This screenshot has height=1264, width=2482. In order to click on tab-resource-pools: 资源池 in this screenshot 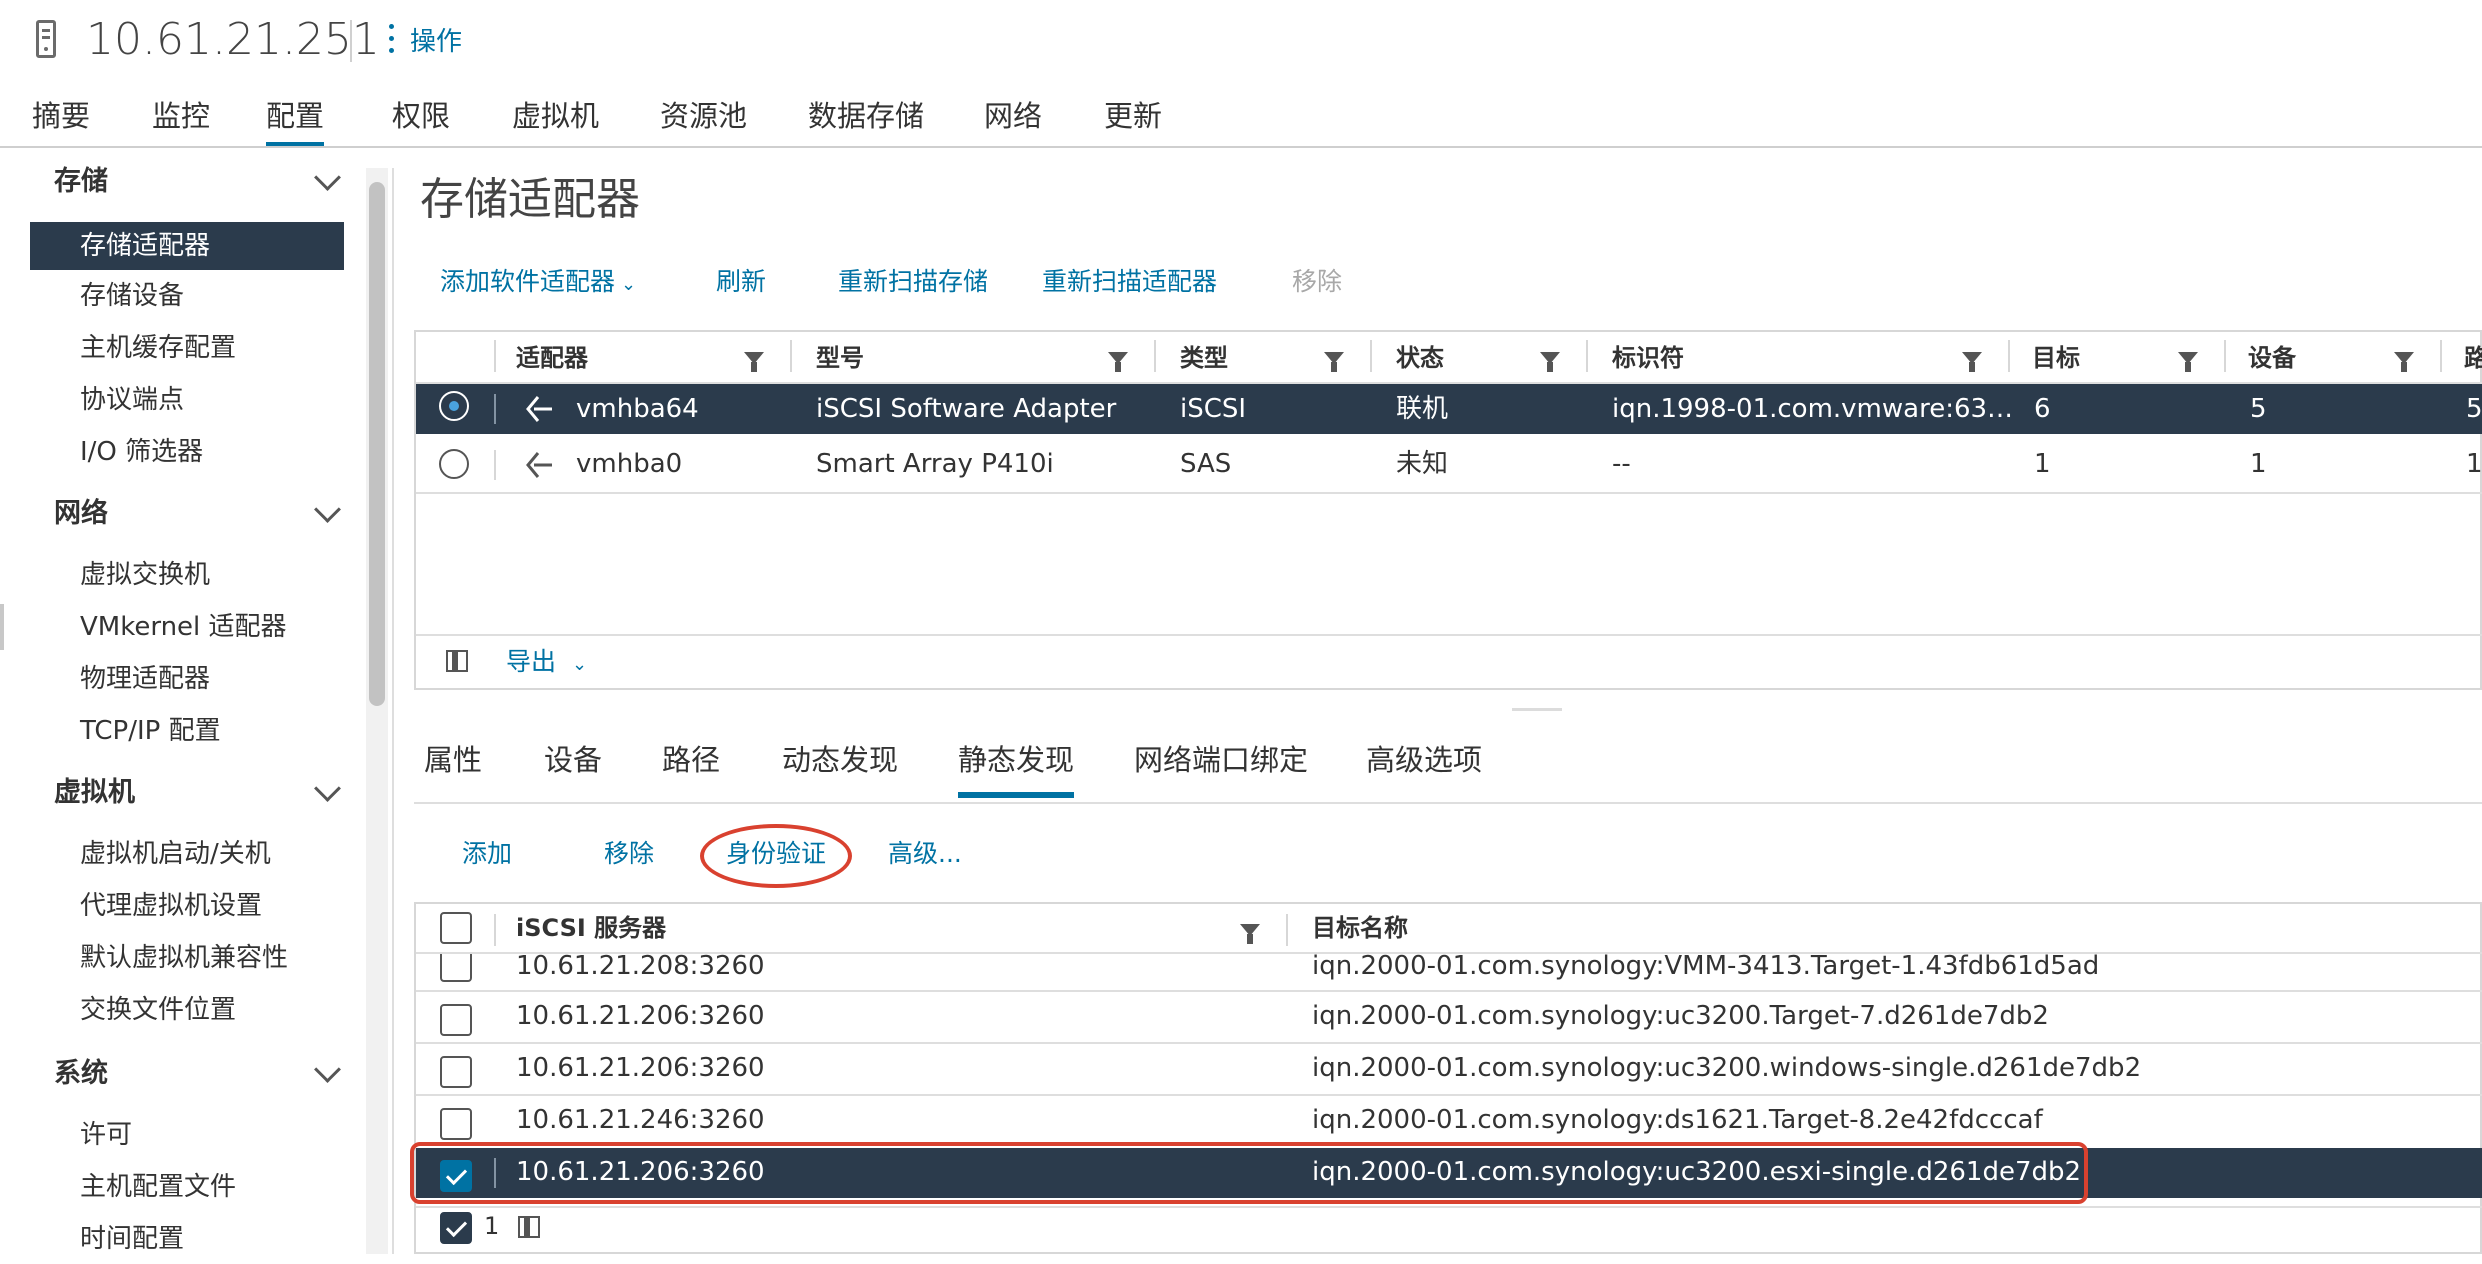, I will do `click(703, 122)`.